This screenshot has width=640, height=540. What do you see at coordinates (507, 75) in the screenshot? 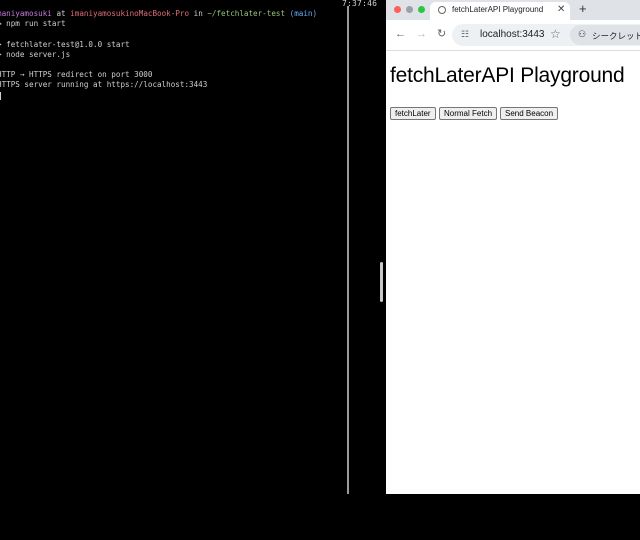
I see `page-title: fetchLaterAPI Playground` at bounding box center [507, 75].